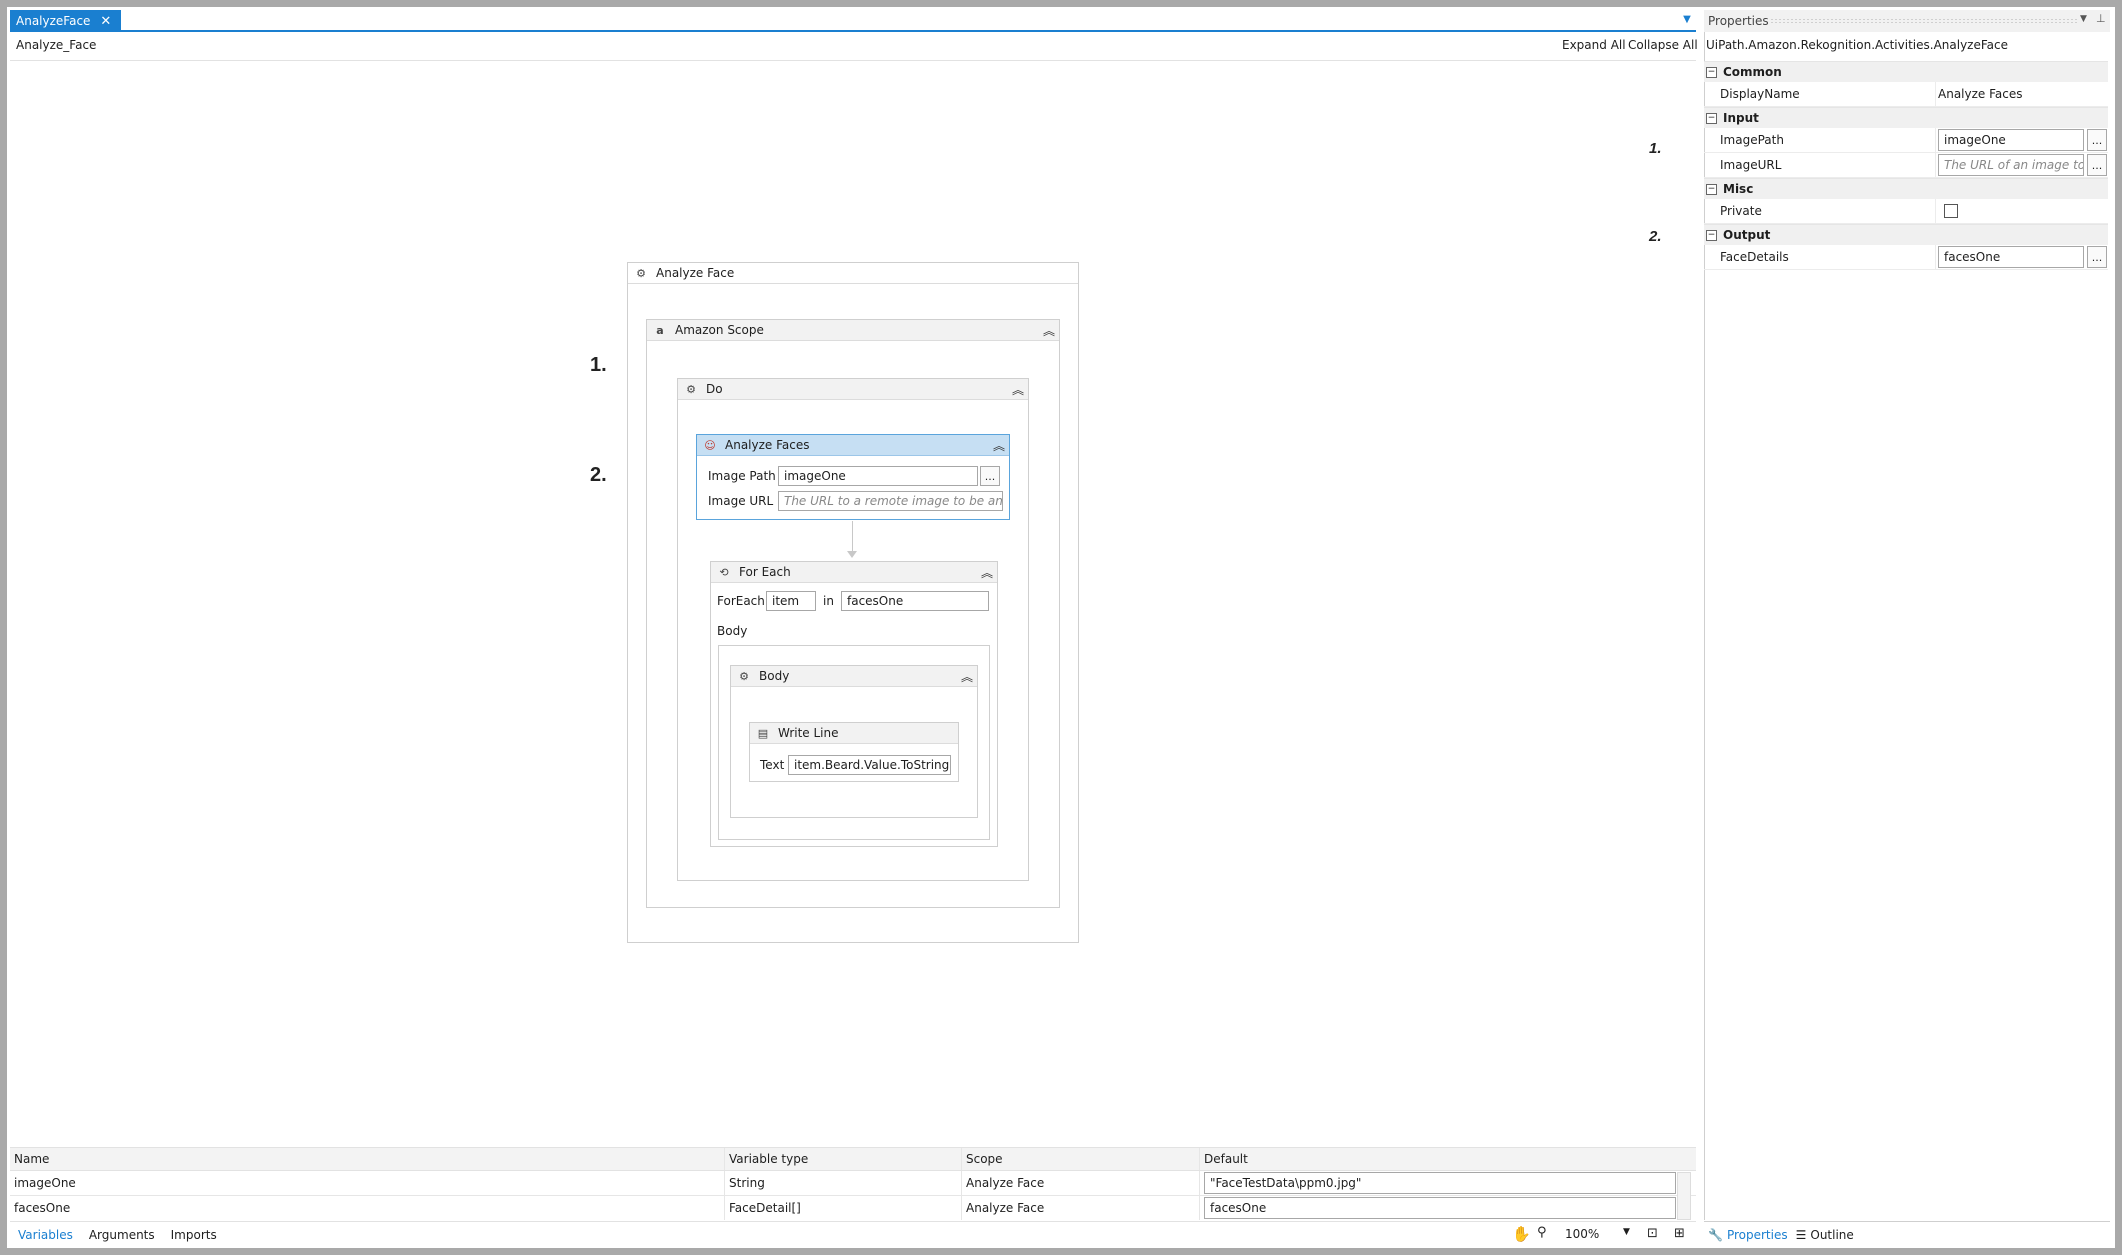 The image size is (2122, 1255). Describe the element at coordinates (53, 21) in the screenshot. I see `tab-label: AnalyzeFace` at that location.